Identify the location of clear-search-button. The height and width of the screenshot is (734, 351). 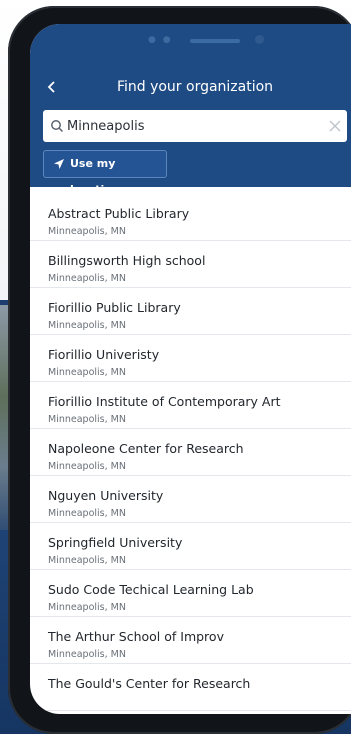
(335, 126).